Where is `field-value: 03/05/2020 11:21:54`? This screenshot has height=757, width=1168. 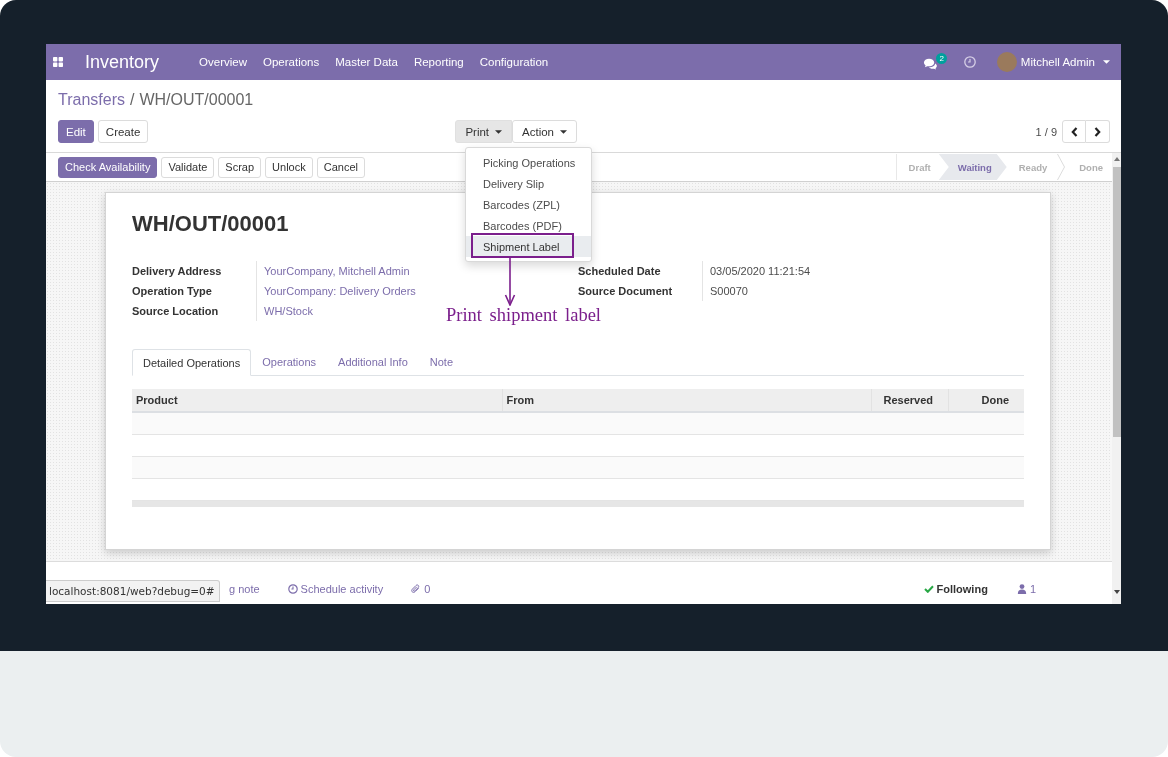
field-value: 03/05/2020 11:21:54 is located at coordinates (760, 271).